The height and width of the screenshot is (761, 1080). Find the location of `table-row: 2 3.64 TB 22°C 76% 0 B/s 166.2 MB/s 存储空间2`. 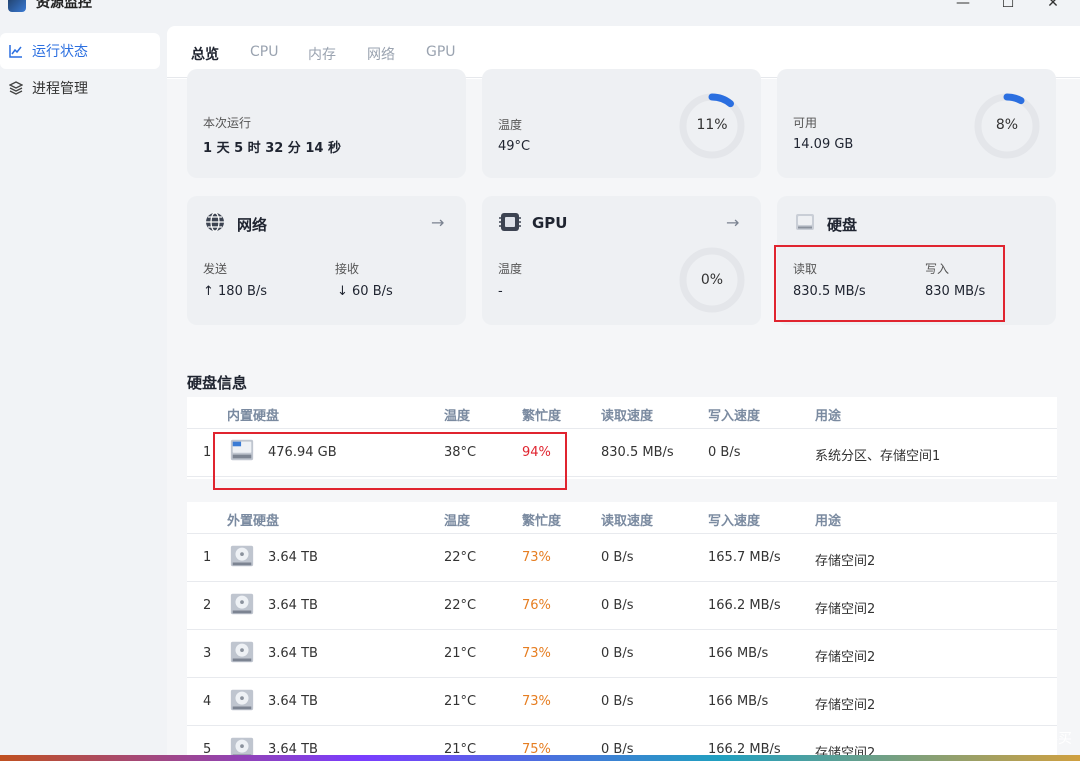

table-row: 2 3.64 TB 22°C 76% 0 B/s 166.2 MB/s 存储空间2 is located at coordinates (622, 606).